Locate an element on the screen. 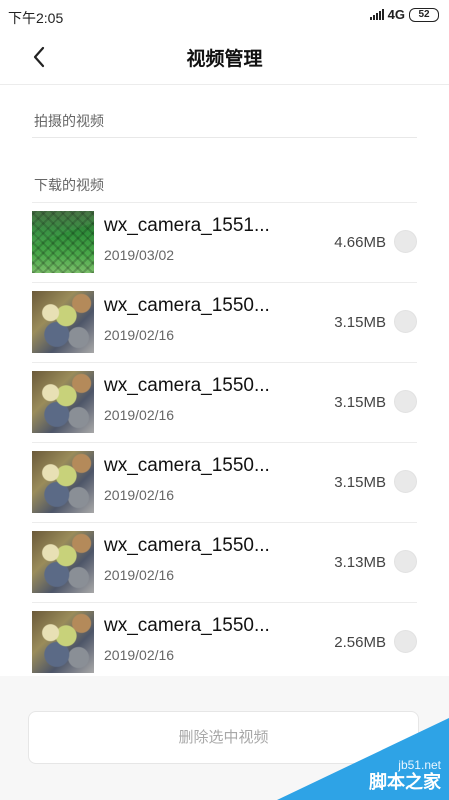  recorded-videos-label: 拍摄的视频 is located at coordinates (69, 121).